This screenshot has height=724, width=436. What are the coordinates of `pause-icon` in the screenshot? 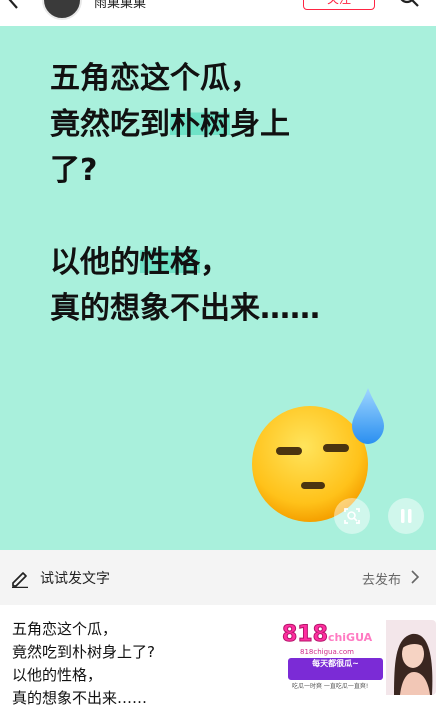 It's located at (406, 516).